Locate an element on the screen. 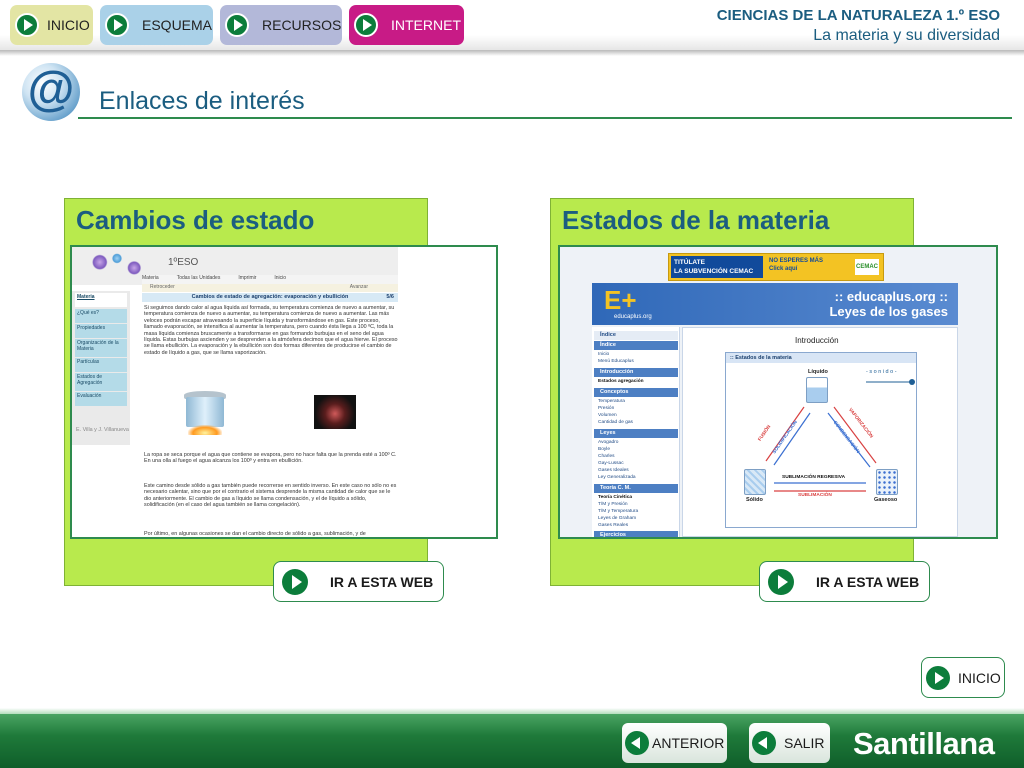 The height and width of the screenshot is (768, 1024). course-subtitle: La materia y su diversidad is located at coordinates (906, 35).